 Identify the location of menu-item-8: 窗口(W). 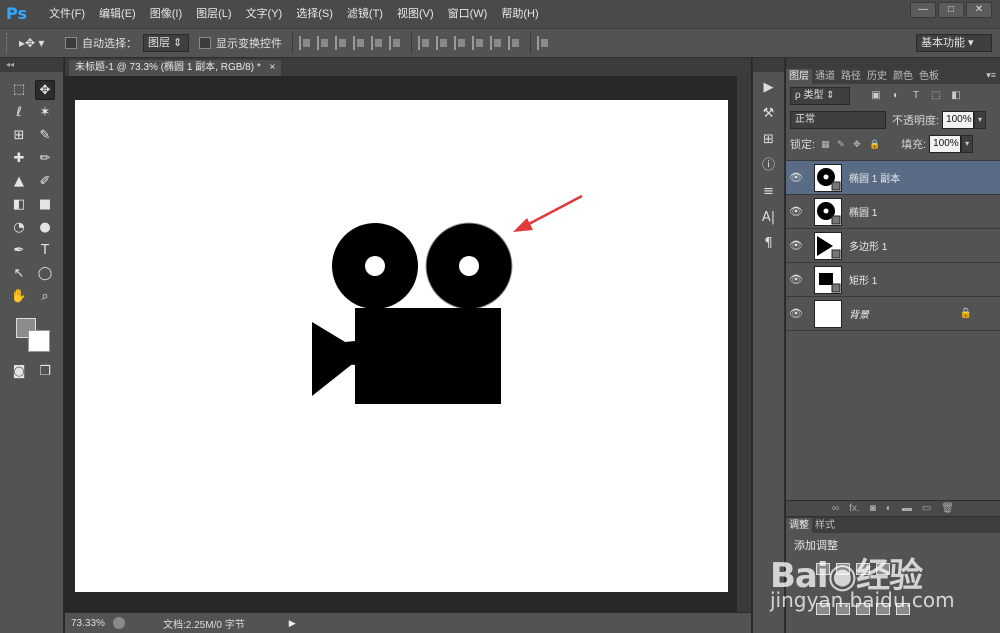
(468, 14).